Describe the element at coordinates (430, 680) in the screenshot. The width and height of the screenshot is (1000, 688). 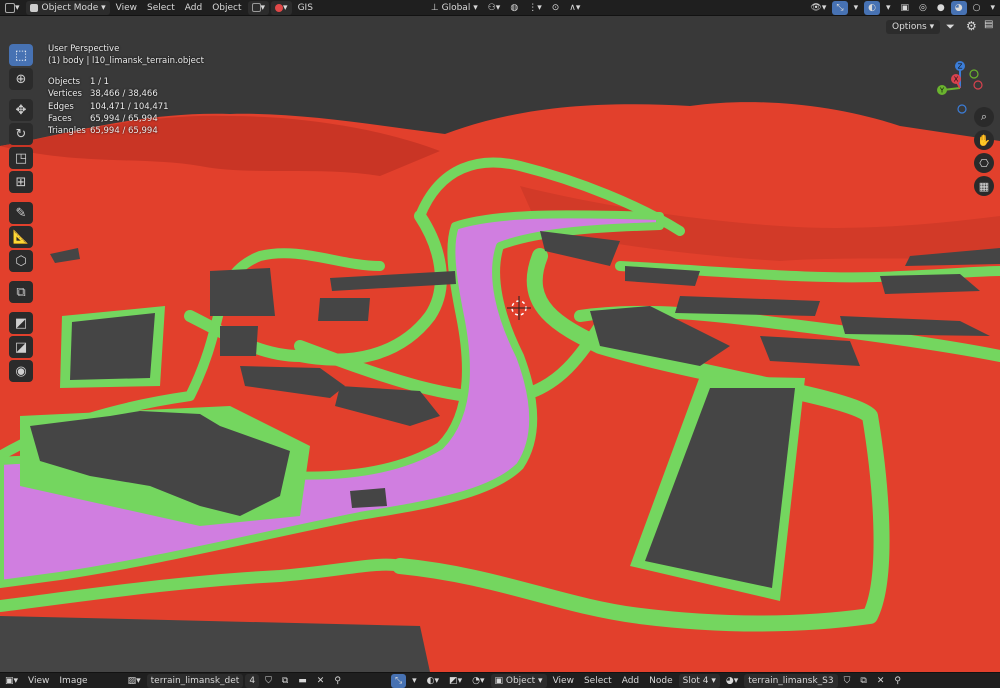
I see `overlay-icon: ◐` at that location.